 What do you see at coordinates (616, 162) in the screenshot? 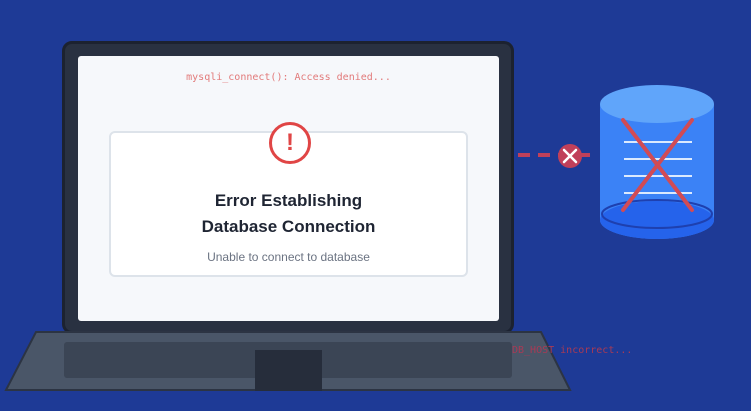
I see `broken-connection-graphic` at bounding box center [616, 162].